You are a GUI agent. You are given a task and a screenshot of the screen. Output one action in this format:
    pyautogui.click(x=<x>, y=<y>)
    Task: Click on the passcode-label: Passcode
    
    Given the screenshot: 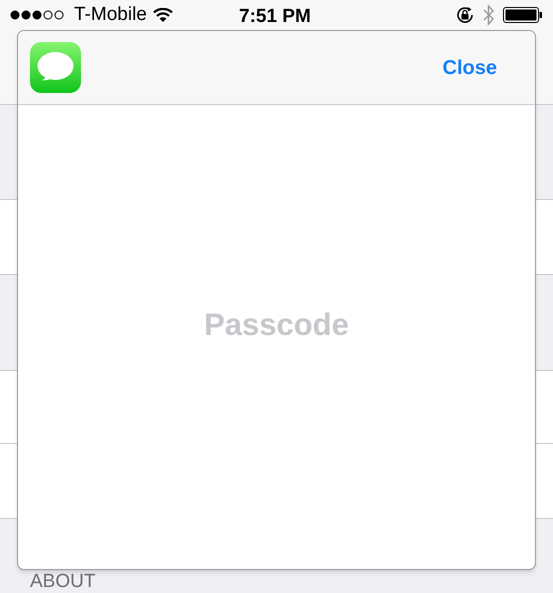 What is the action you would take?
    pyautogui.click(x=276, y=325)
    